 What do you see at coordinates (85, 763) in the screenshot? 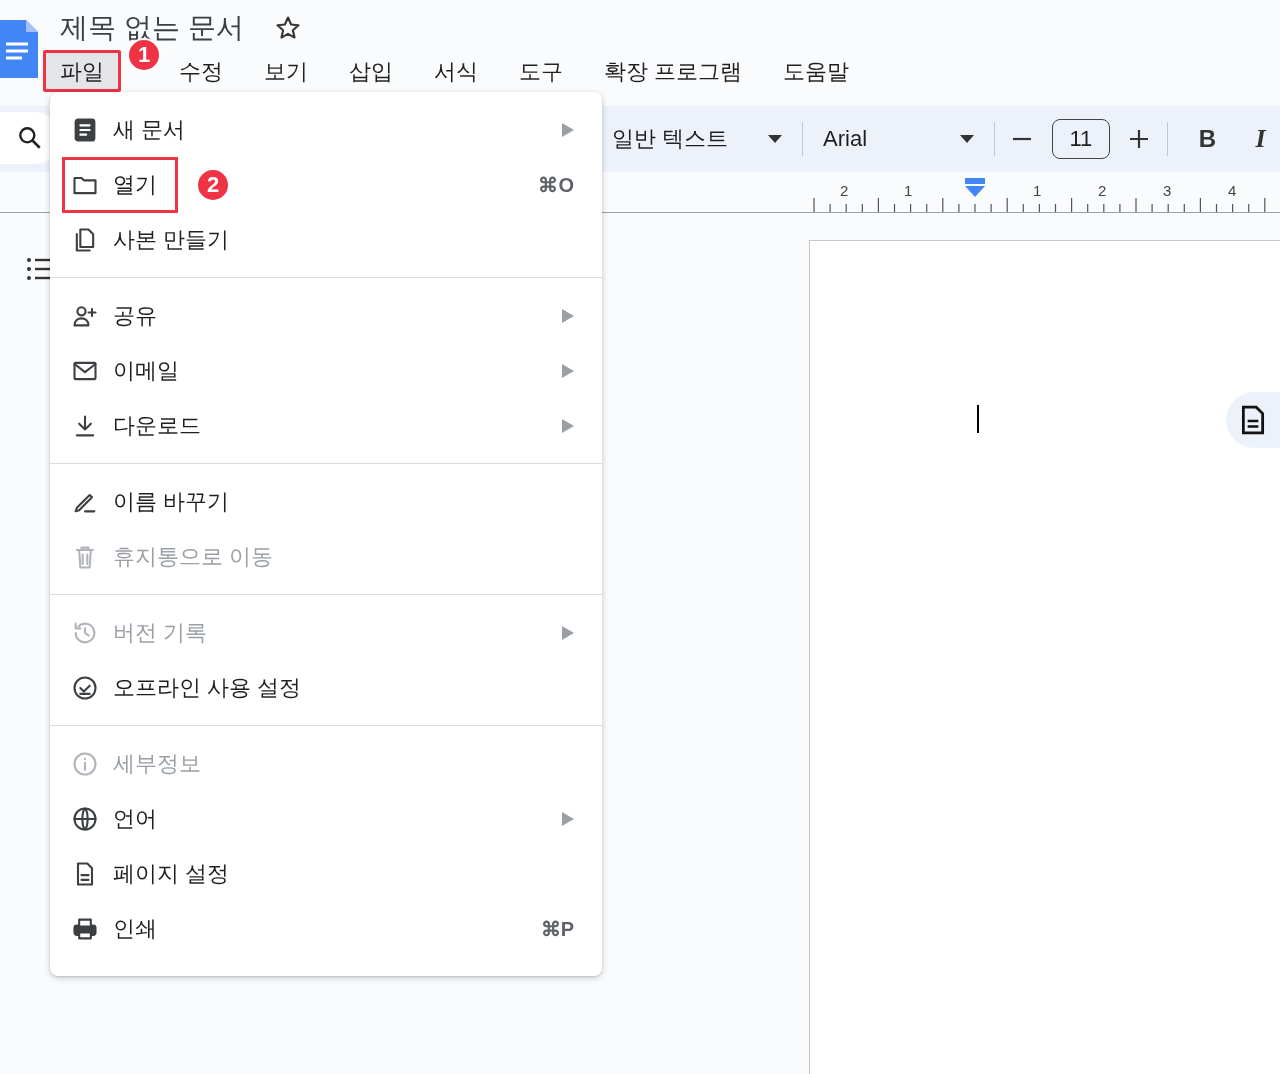
I see `info-icon` at bounding box center [85, 763].